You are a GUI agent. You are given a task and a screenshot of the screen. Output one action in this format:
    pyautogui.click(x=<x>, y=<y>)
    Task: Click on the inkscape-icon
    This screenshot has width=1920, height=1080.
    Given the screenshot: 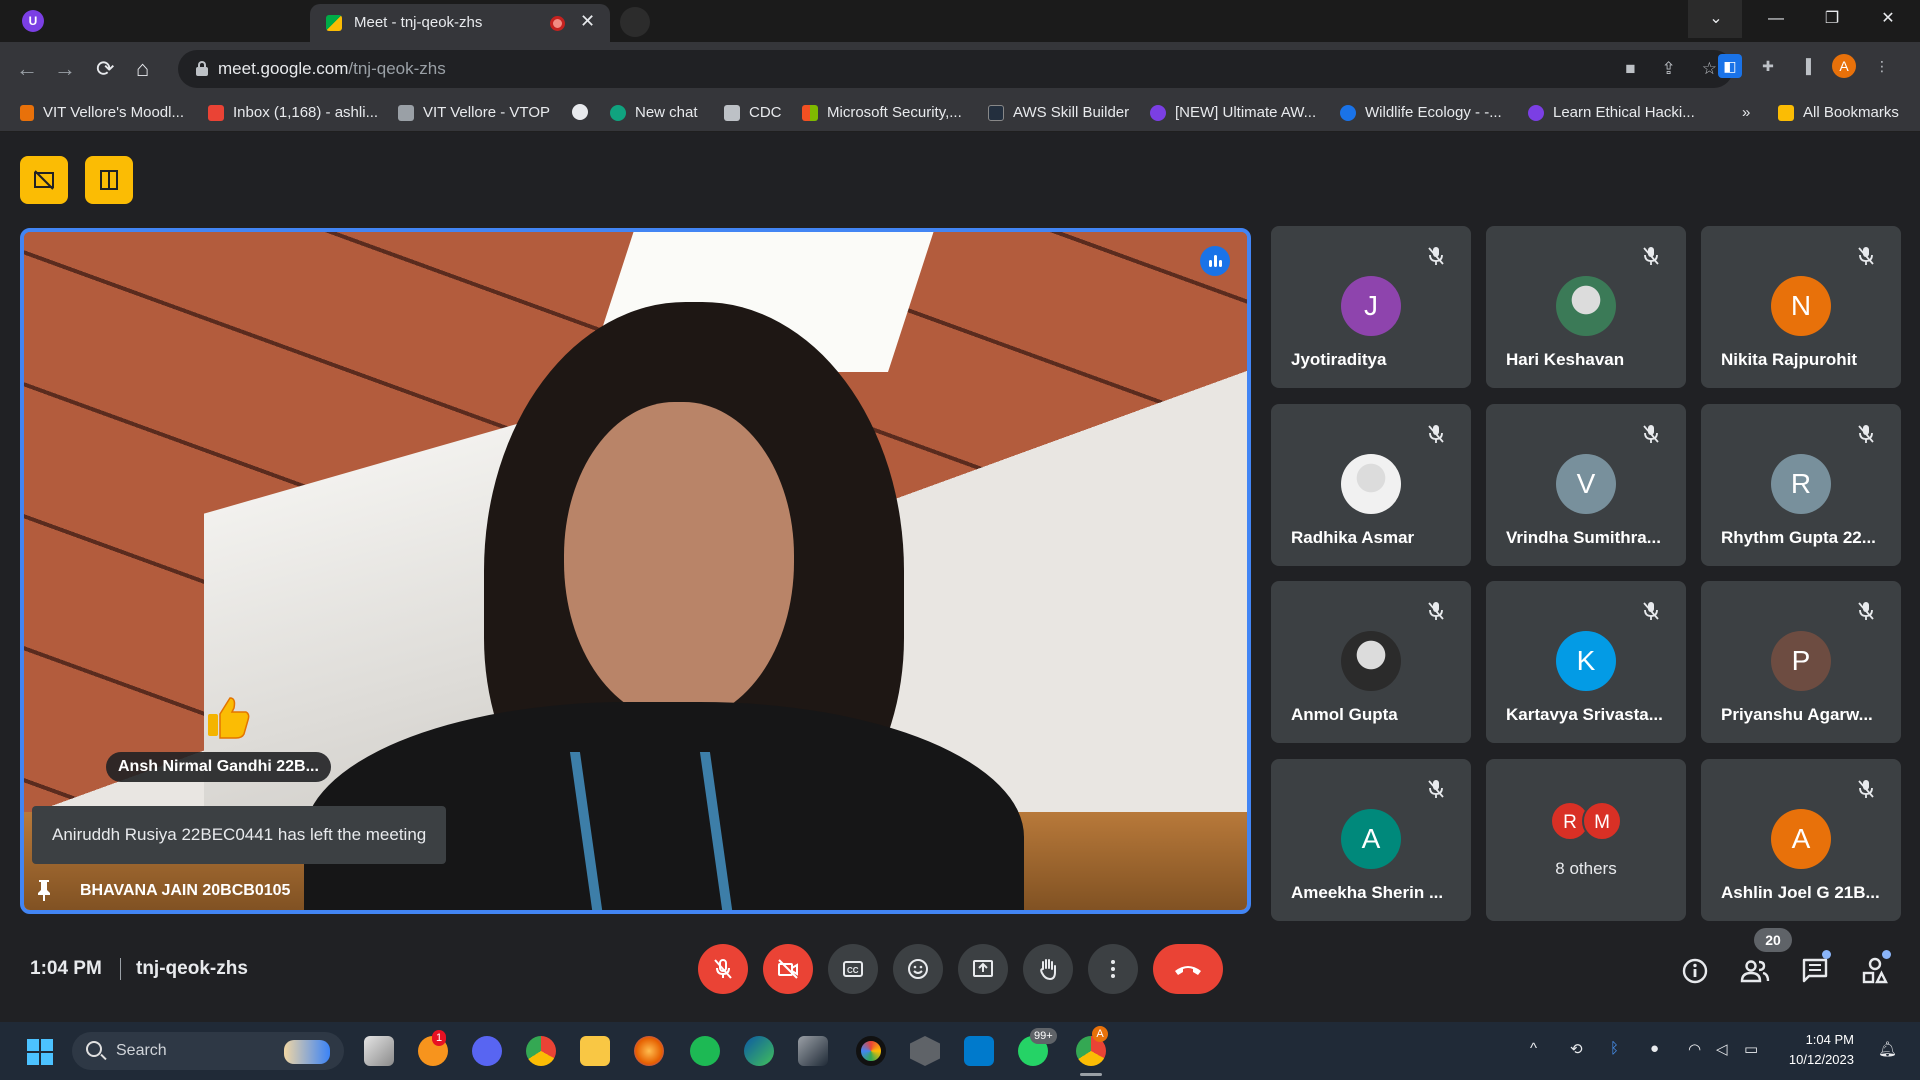 What is the action you would take?
    pyautogui.click(x=813, y=1051)
    